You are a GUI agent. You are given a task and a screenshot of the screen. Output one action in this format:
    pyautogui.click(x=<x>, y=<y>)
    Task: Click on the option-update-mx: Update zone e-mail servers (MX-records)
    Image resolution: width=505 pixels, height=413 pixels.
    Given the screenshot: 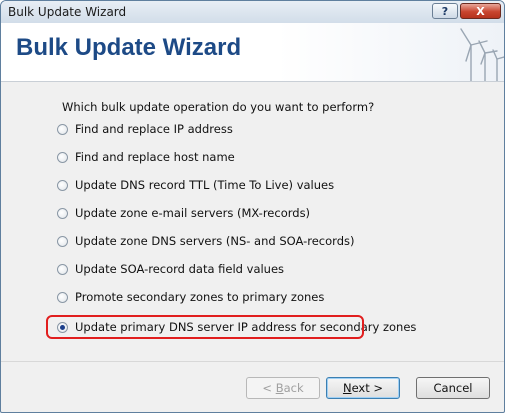 What is the action you would take?
    pyautogui.click(x=183, y=213)
    